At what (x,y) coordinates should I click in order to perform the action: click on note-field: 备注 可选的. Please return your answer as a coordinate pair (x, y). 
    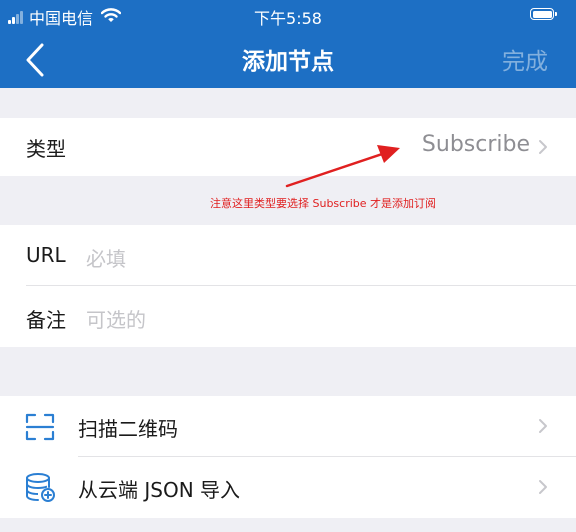
    Looking at the image, I should click on (288, 316).